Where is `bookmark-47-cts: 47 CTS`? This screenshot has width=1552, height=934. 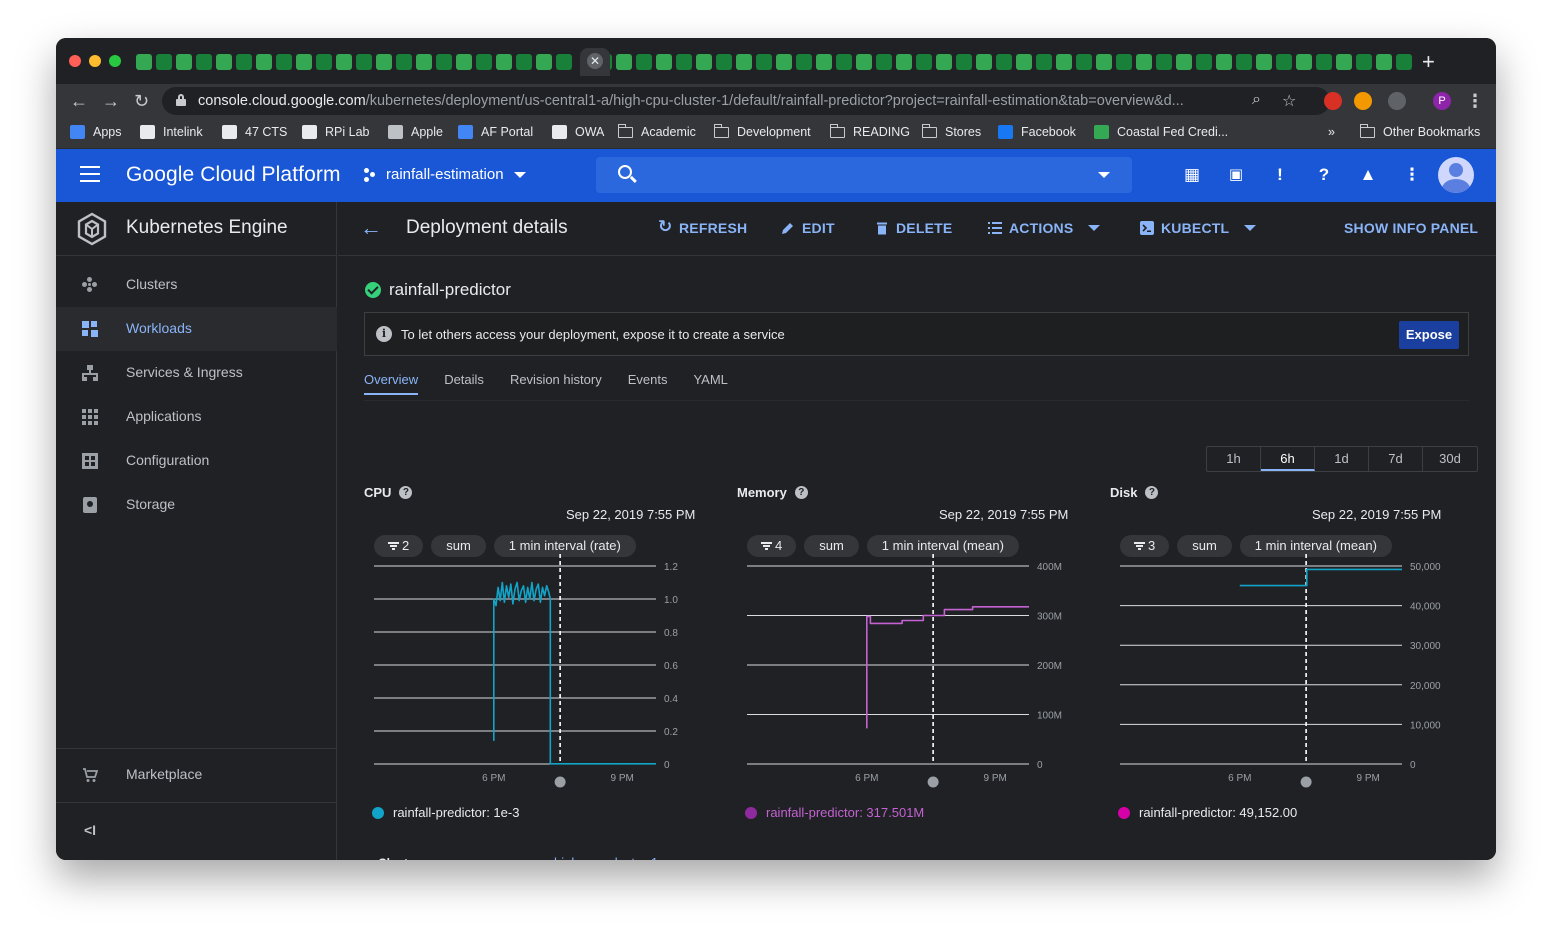 bookmark-47-cts: 47 CTS is located at coordinates (254, 132).